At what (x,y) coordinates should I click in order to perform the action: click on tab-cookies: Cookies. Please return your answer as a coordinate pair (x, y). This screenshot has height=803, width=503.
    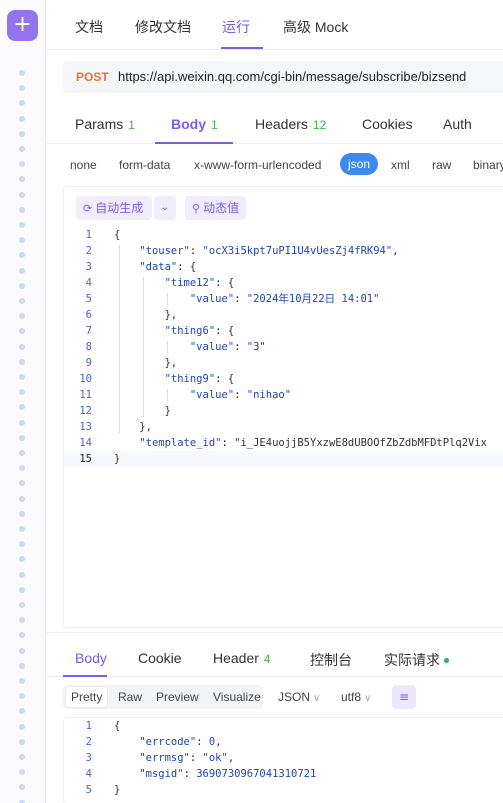
    Looking at the image, I should click on (387, 124).